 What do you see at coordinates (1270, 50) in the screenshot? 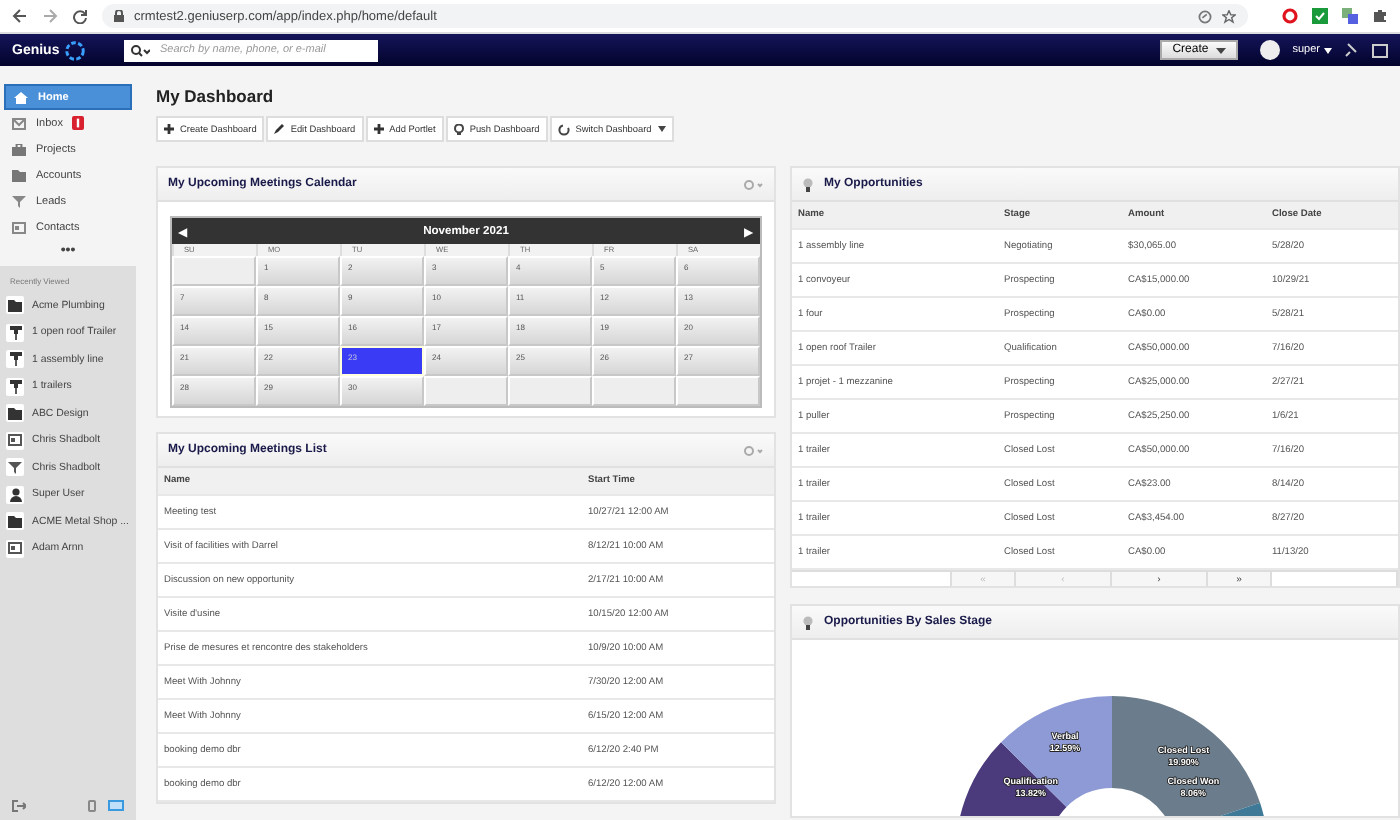
I see `avatar-icon` at bounding box center [1270, 50].